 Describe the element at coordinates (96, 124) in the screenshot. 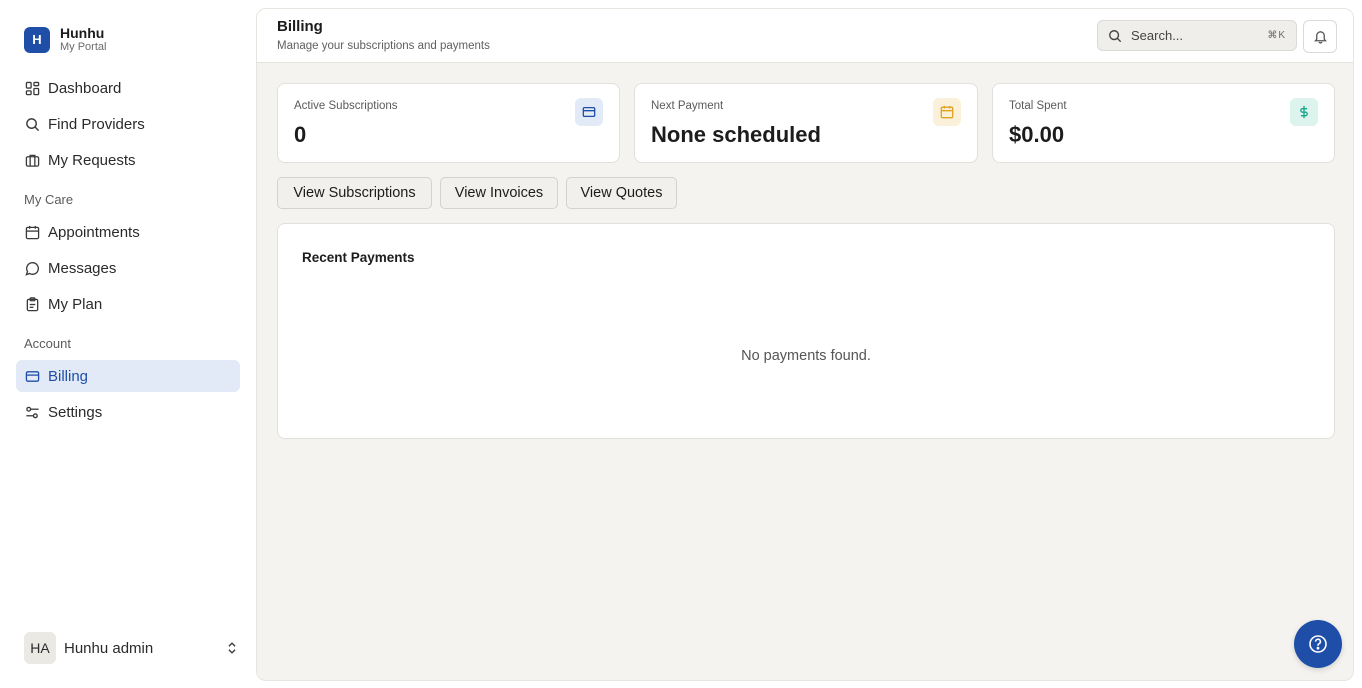

I see `sidebar-item-label: Find Providers` at that location.